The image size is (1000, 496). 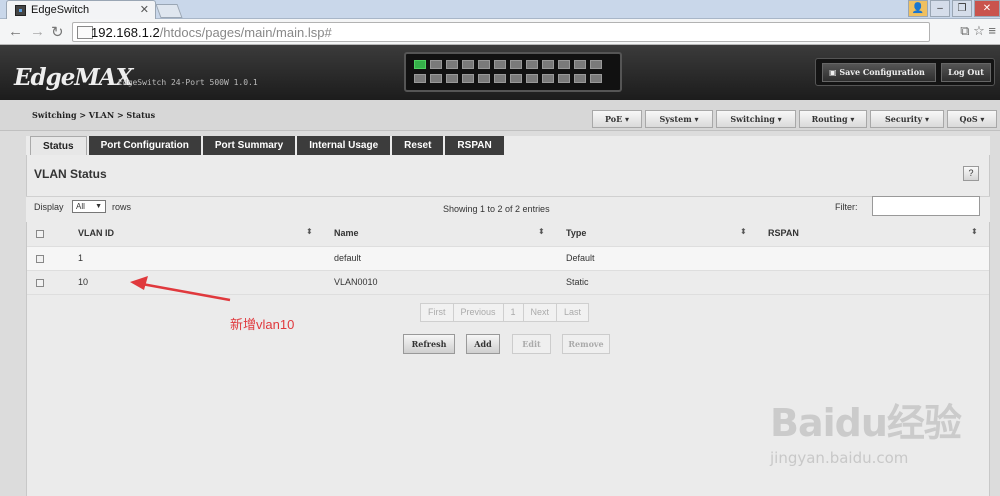 What do you see at coordinates (346, 233) in the screenshot?
I see `col-name: Name` at bounding box center [346, 233].